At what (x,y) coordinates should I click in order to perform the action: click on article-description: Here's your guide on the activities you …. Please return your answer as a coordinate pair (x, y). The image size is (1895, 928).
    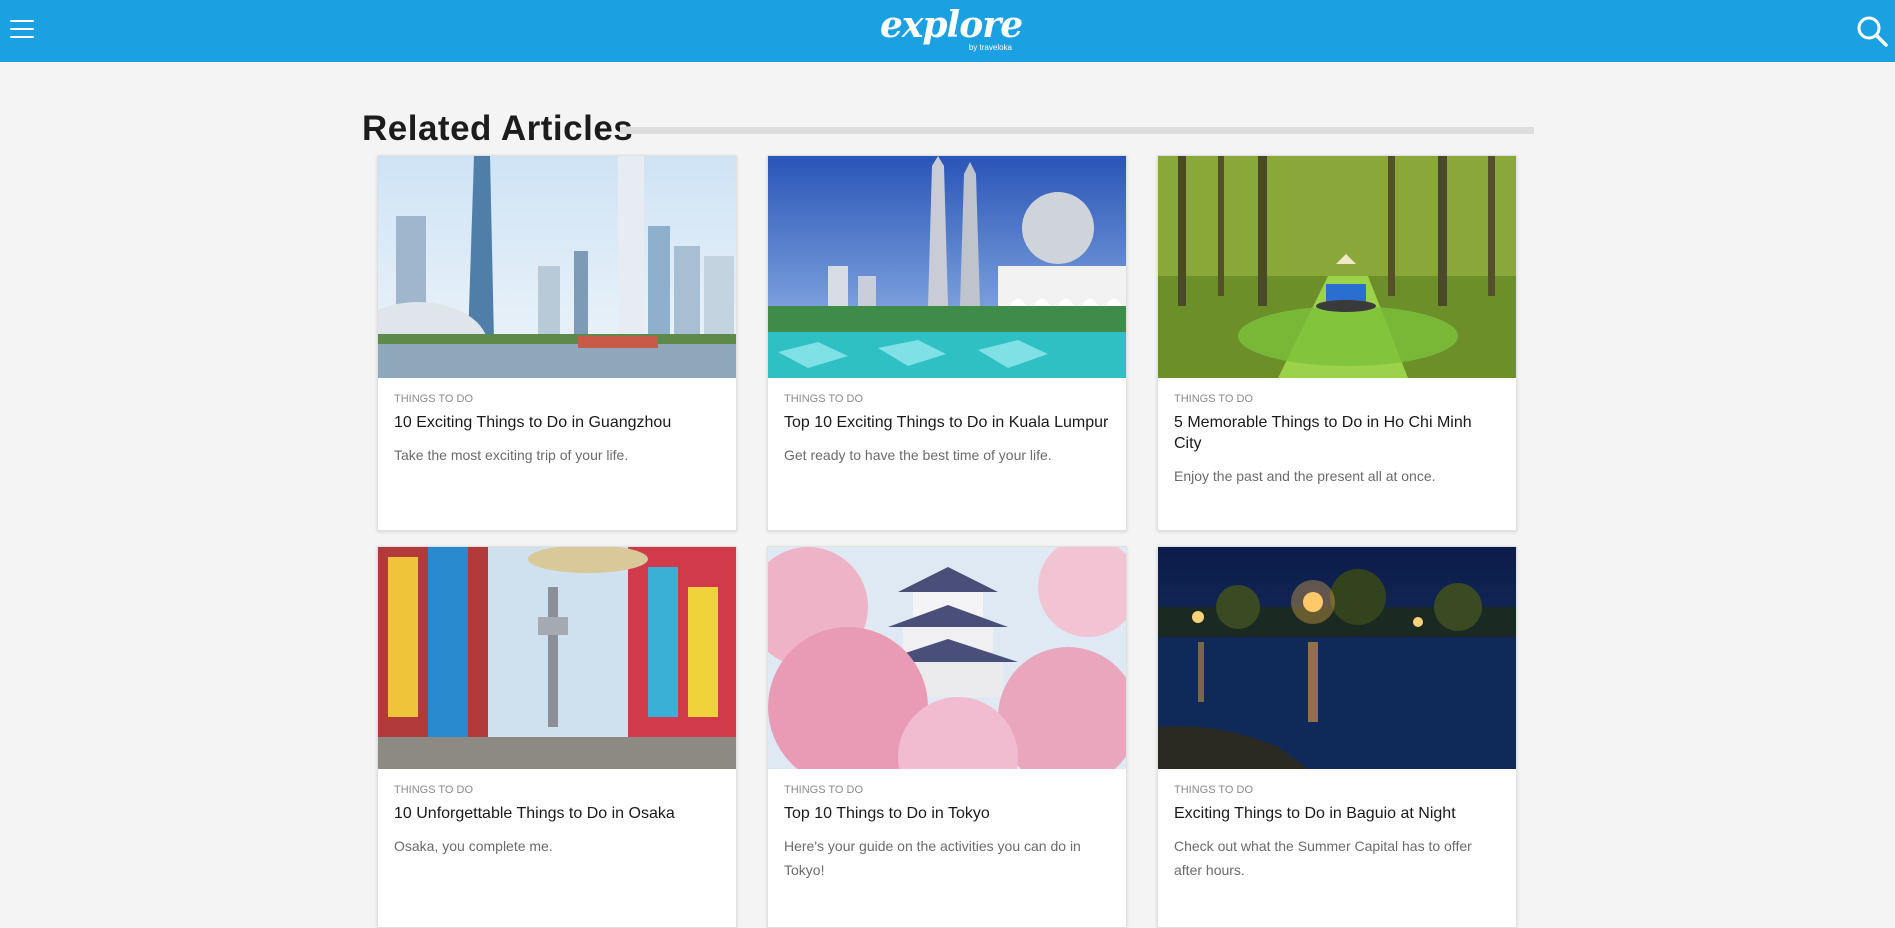
    Looking at the image, I should click on (932, 858).